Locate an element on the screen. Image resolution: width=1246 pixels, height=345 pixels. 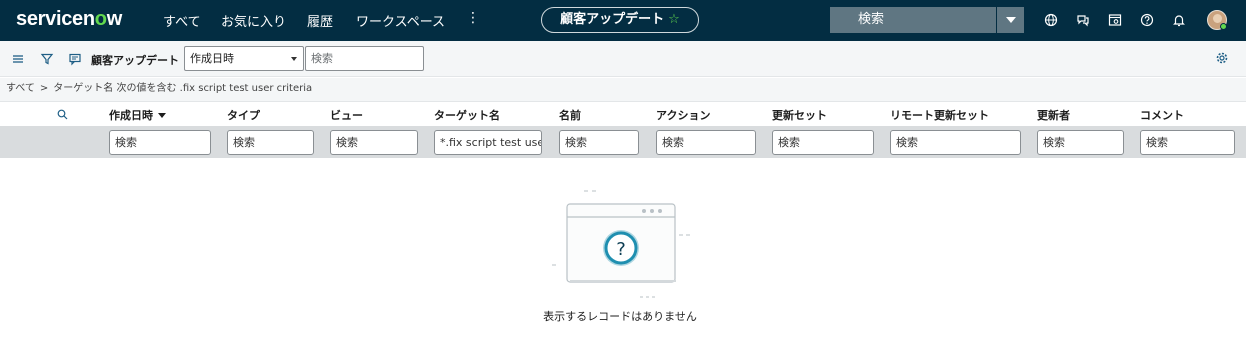
empty-state-message: 表示するレコードはありません is located at coordinates (620, 316).